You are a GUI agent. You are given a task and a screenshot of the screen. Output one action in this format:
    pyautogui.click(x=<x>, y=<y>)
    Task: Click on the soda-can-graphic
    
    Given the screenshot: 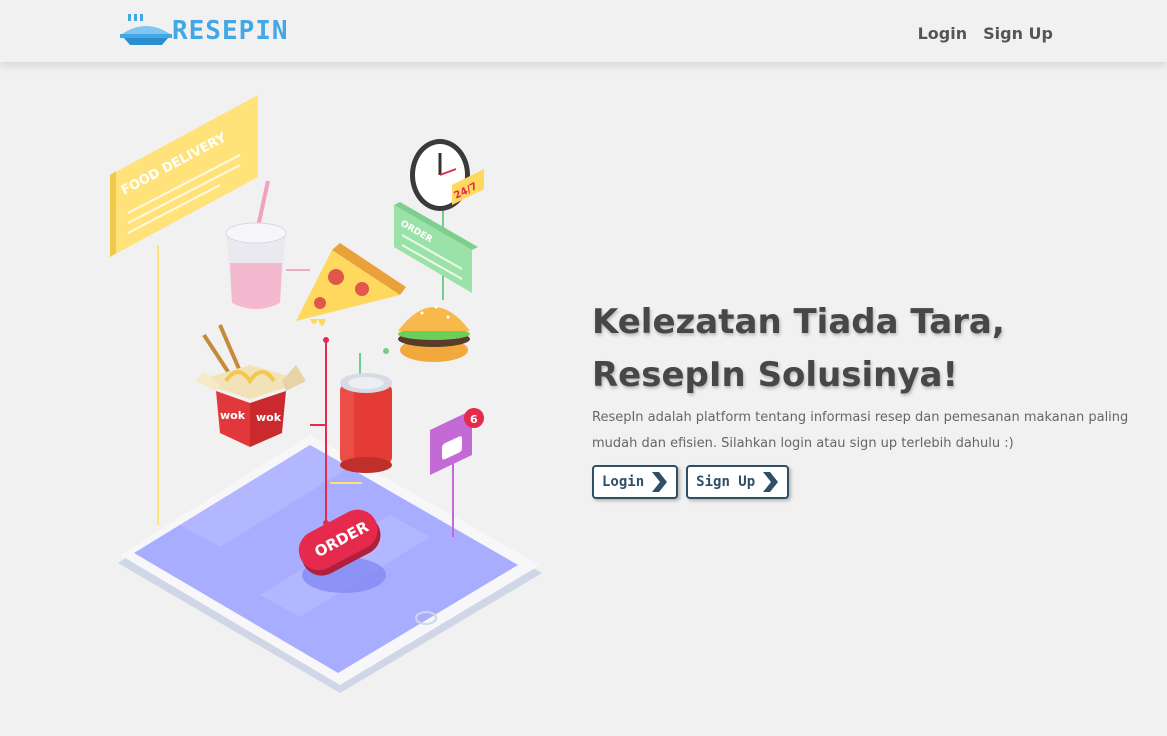 What is the action you would take?
    pyautogui.click(x=366, y=423)
    